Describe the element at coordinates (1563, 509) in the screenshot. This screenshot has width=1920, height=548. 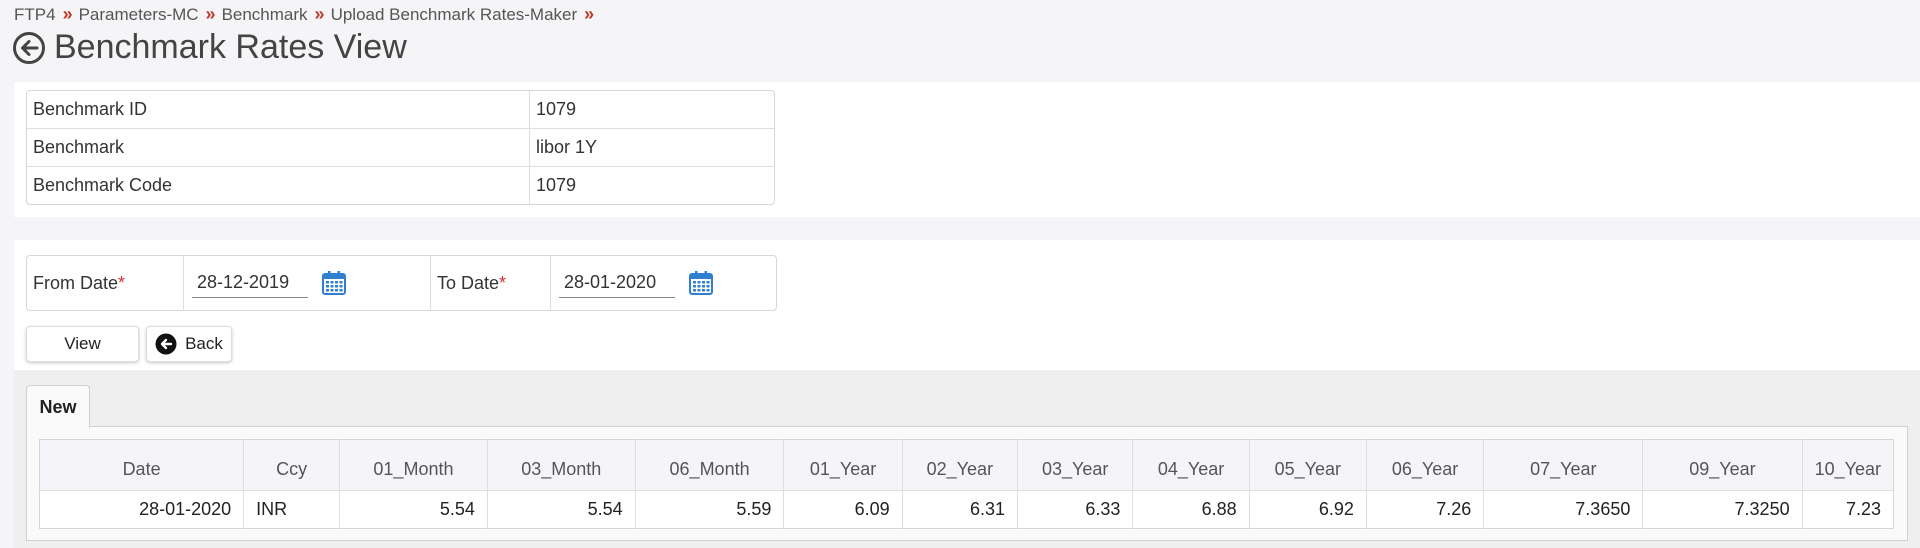
I see `cell-07-year: 7.3650` at that location.